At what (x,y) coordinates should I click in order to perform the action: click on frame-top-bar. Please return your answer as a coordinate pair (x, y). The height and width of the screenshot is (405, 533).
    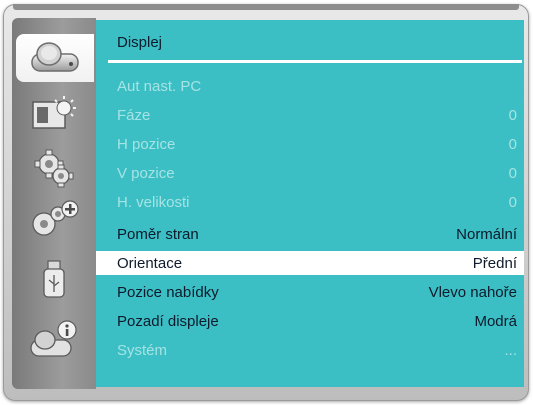
    Looking at the image, I should click on (266, 7).